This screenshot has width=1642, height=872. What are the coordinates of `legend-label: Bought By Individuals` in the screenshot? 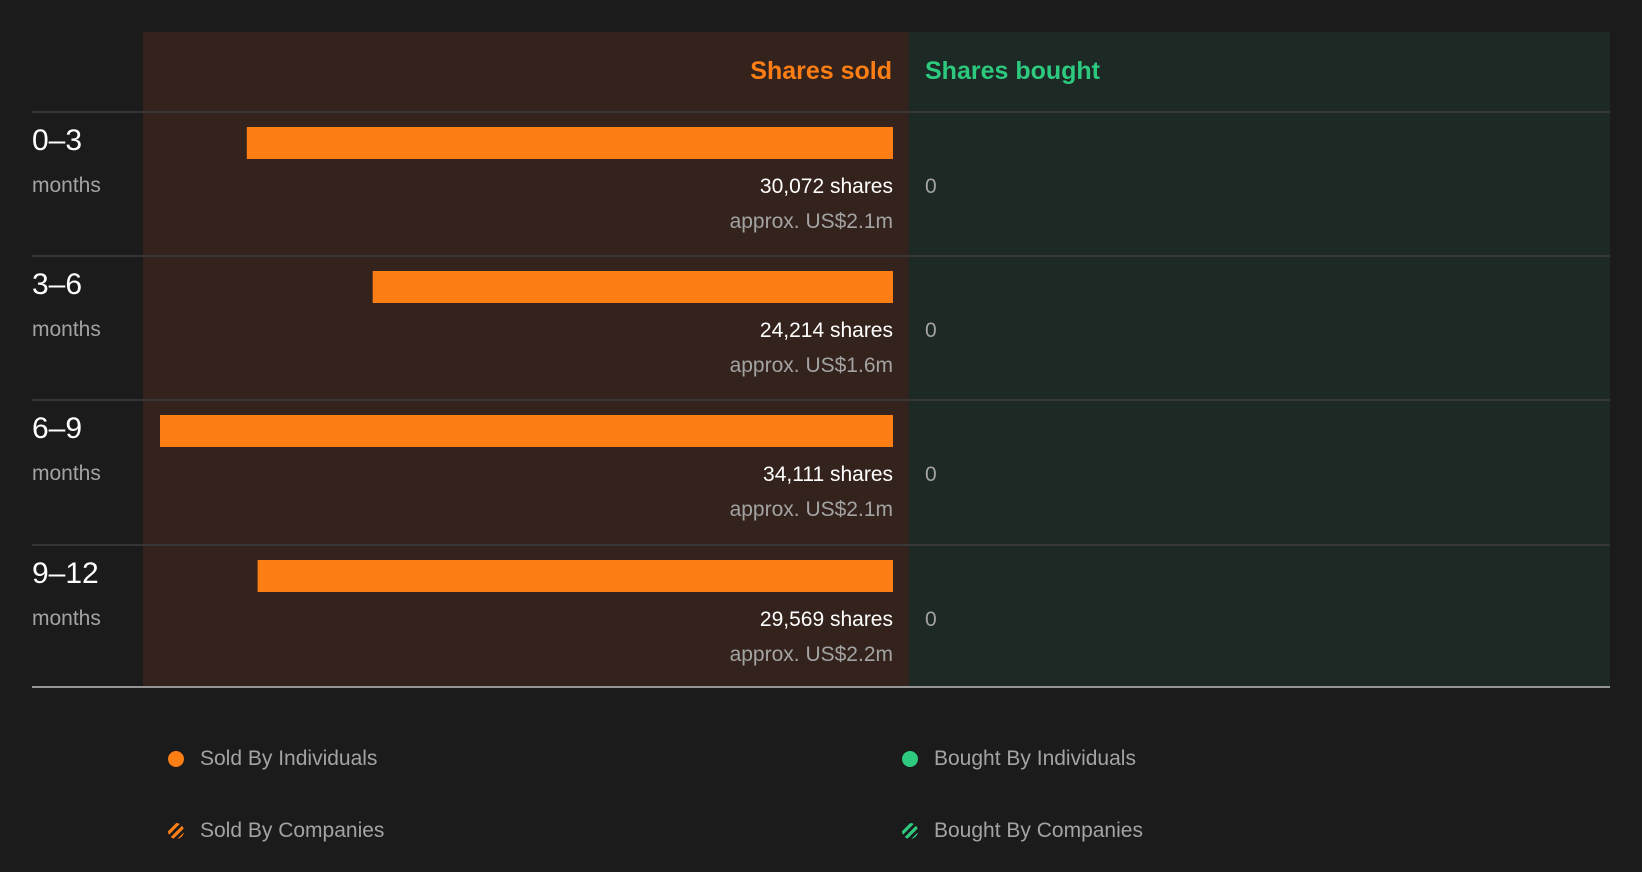 It's located at (1035, 758).